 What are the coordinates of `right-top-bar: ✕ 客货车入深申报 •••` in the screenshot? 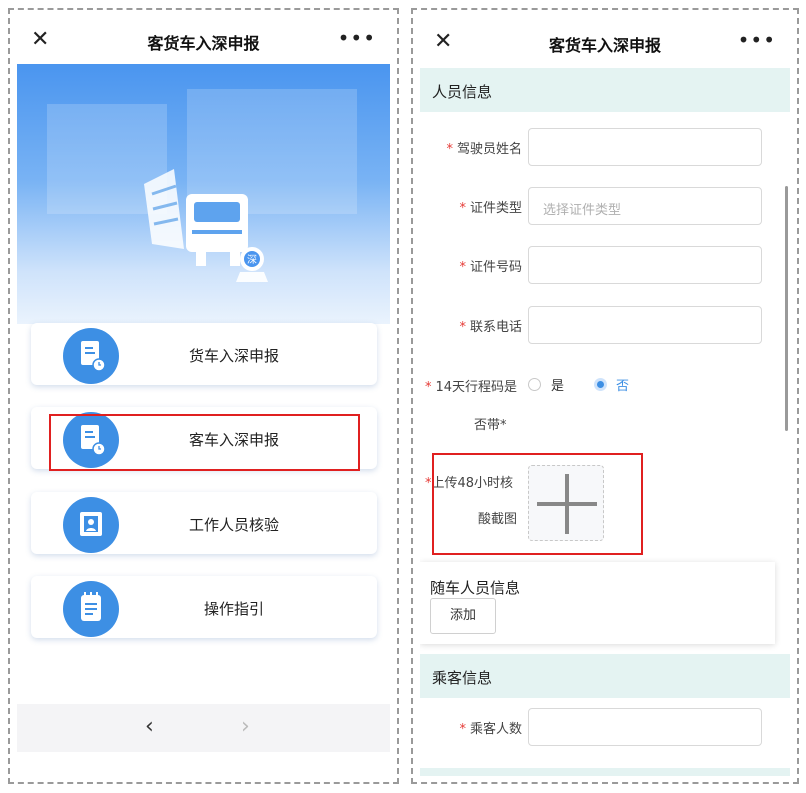 It's located at (605, 41).